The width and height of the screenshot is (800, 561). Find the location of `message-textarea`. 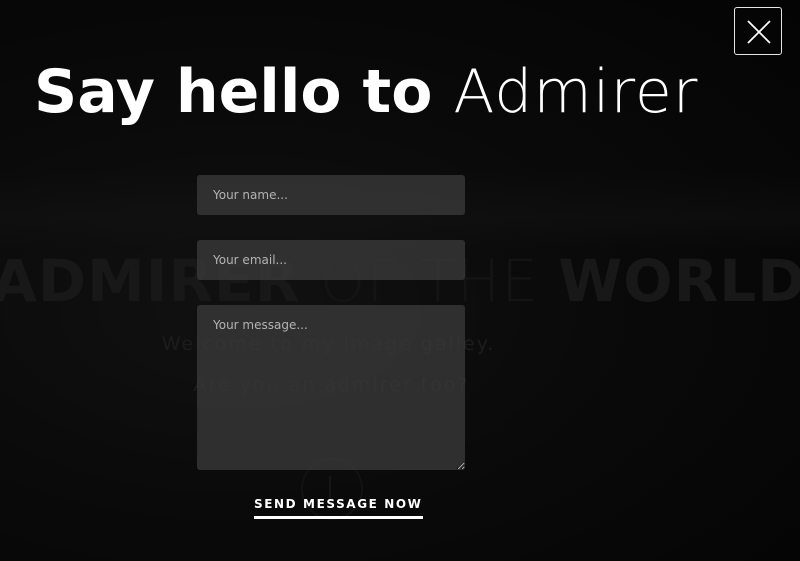

message-textarea is located at coordinates (331, 387).